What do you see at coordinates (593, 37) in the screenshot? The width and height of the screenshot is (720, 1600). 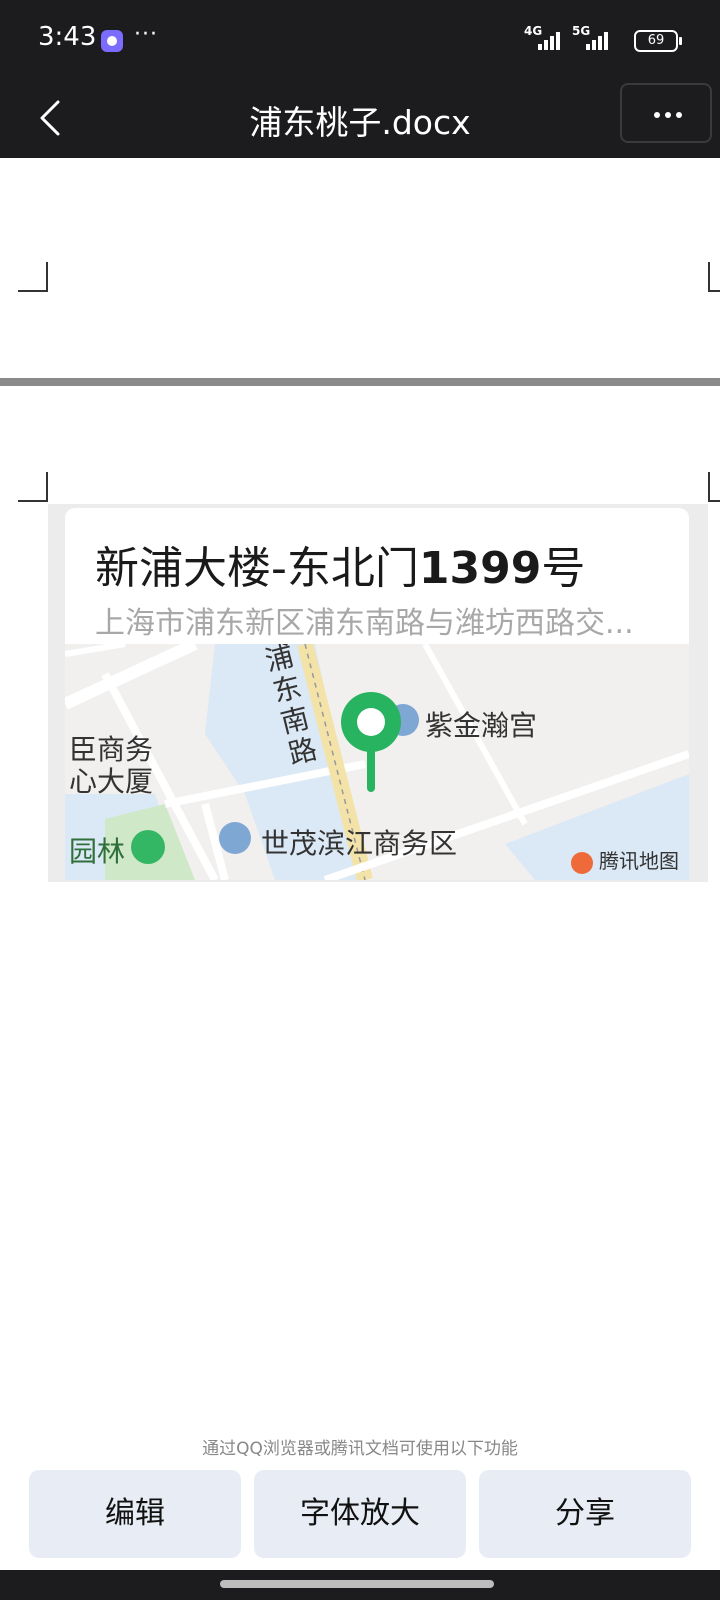 I see `signal-5g-icon: 5G` at bounding box center [593, 37].